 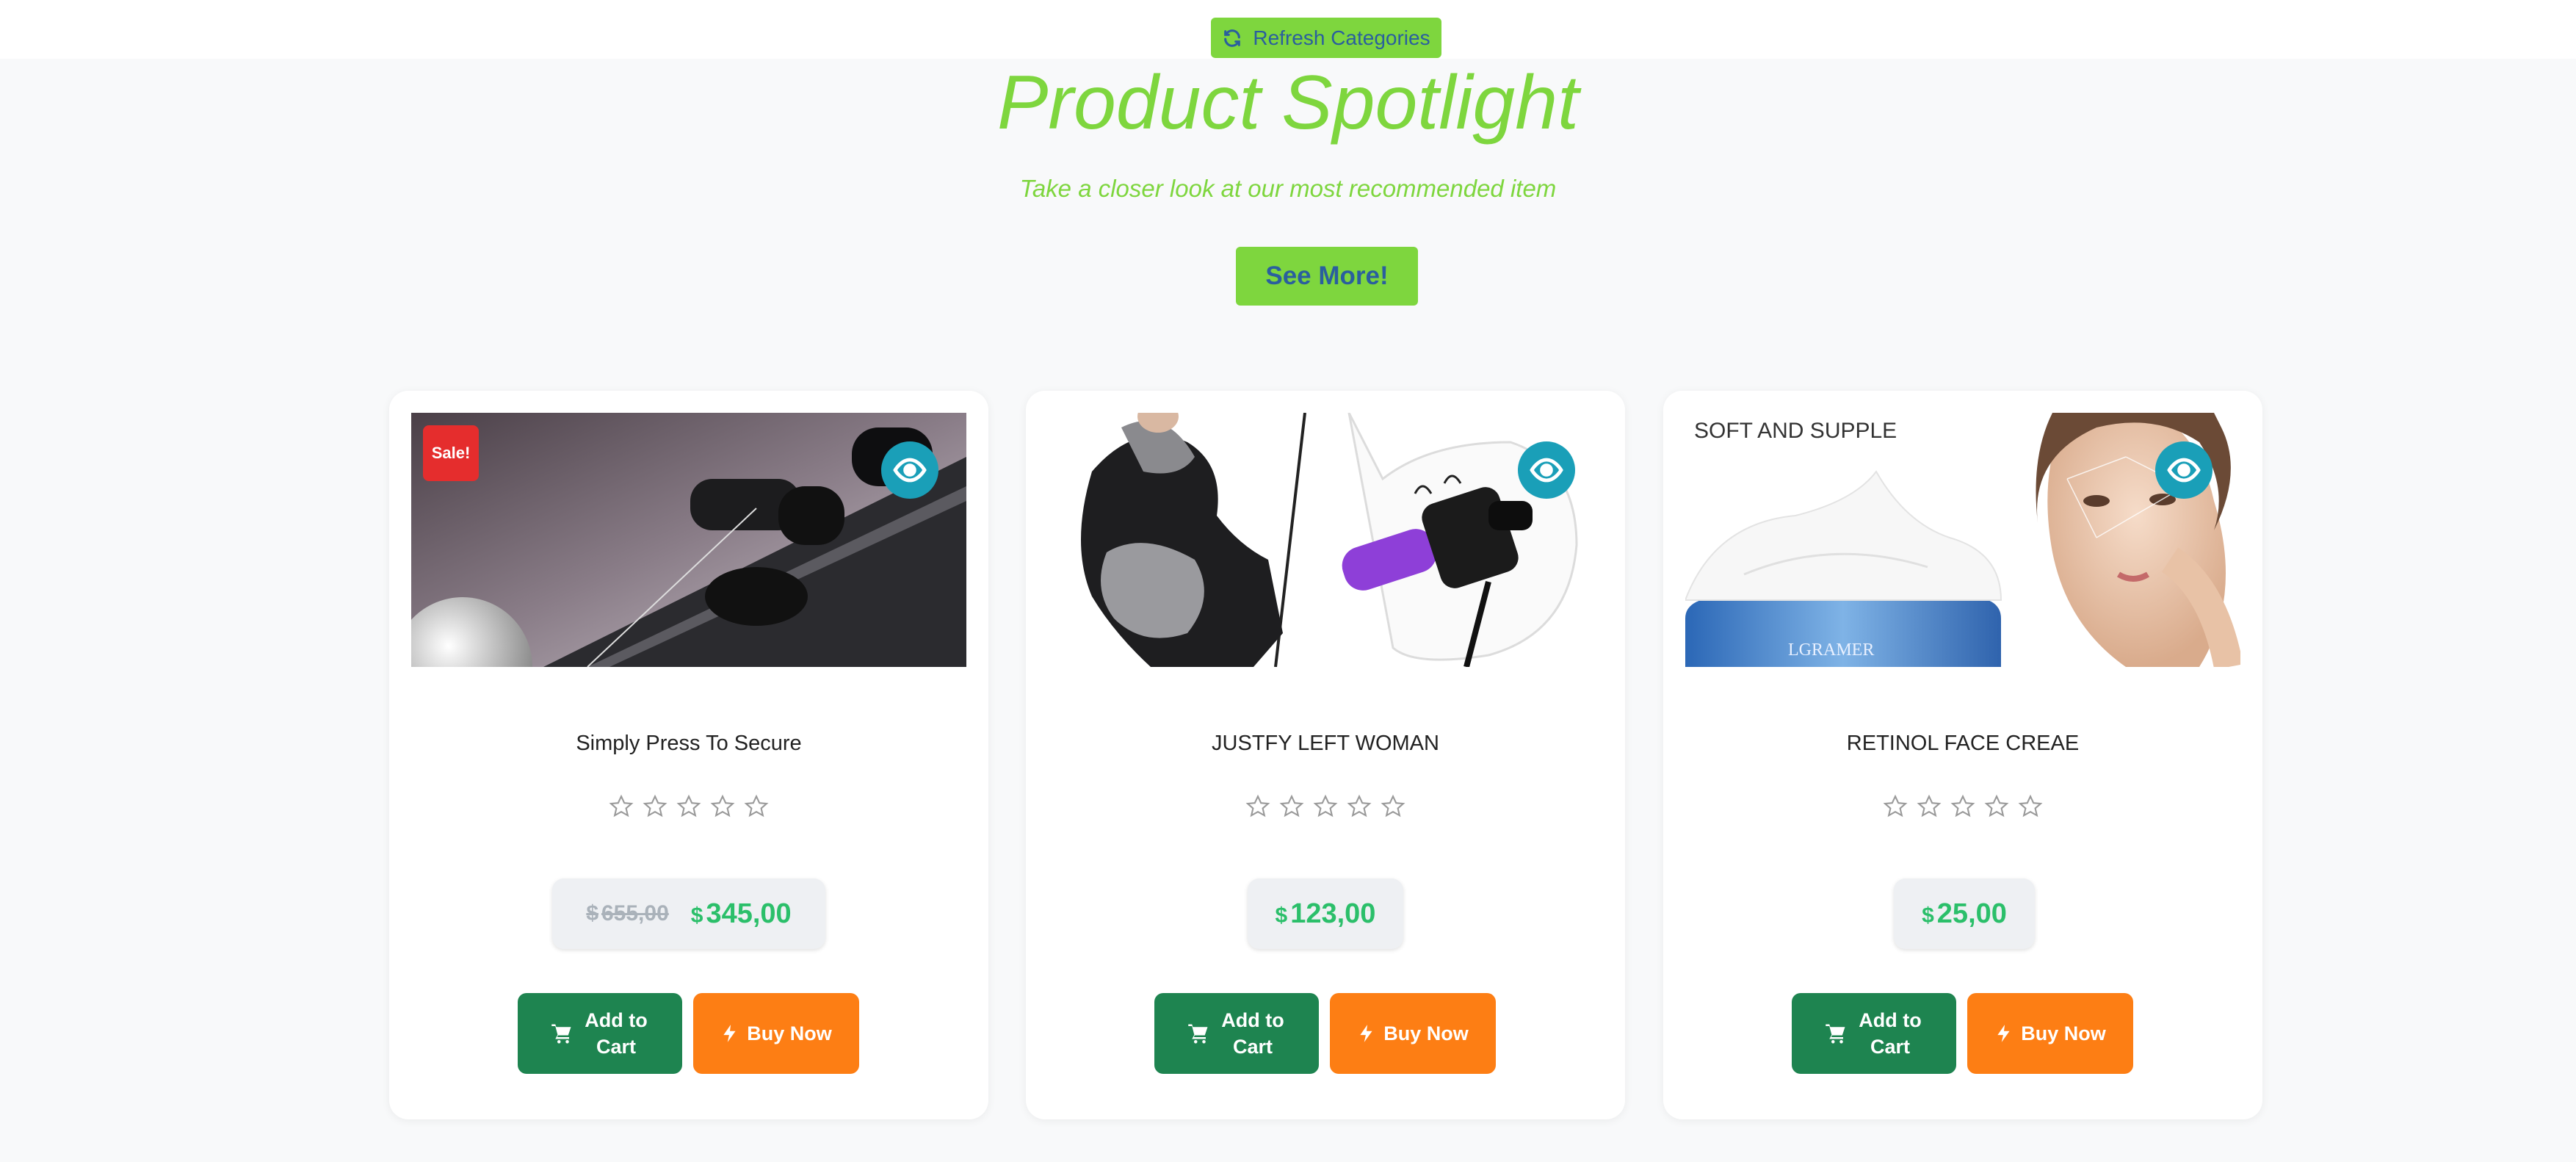 I want to click on product-name: JUSTFY LEFT WOMAN, so click(x=1325, y=743).